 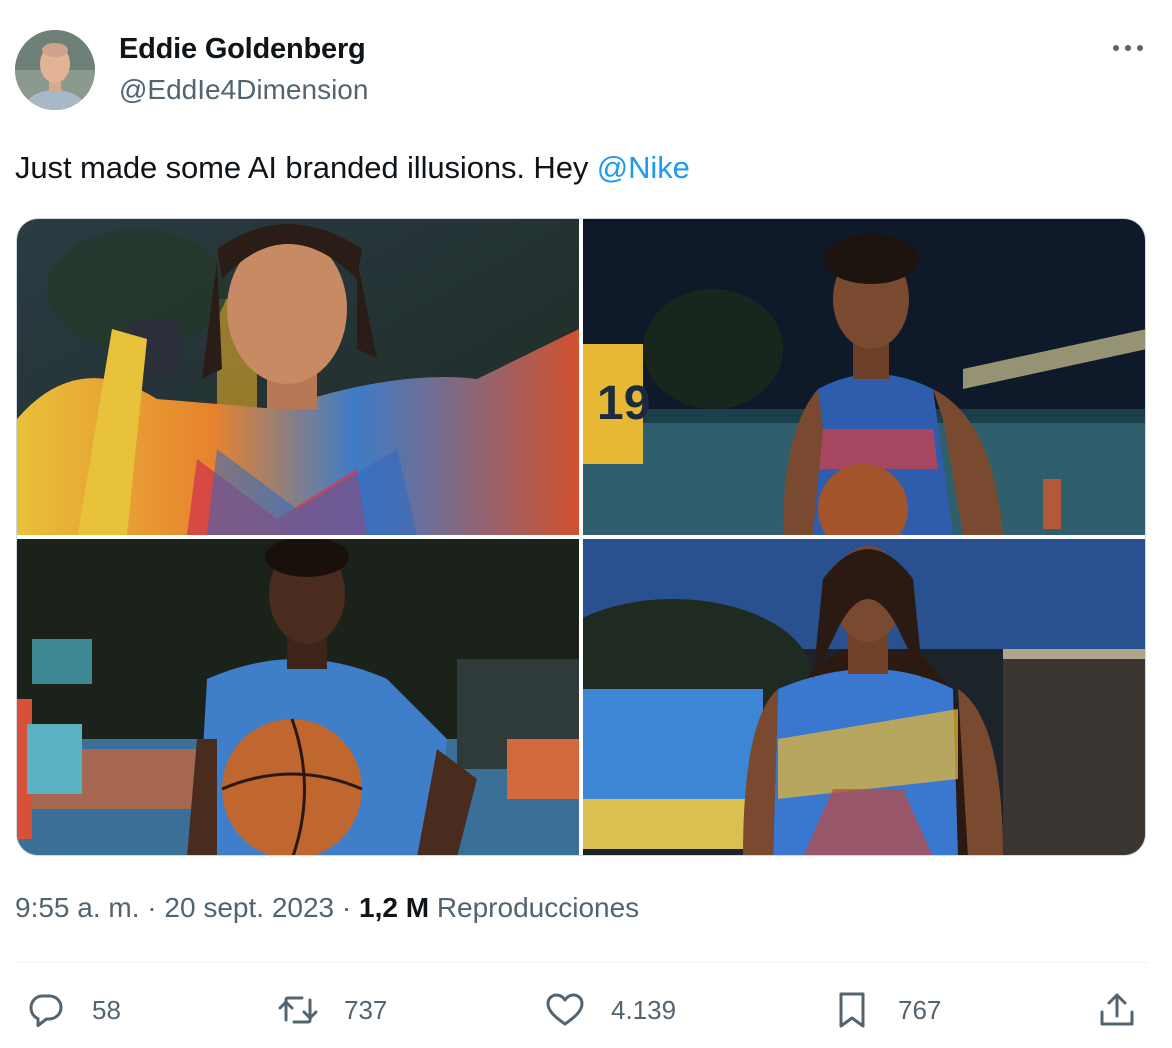 What do you see at coordinates (852, 1010) in the screenshot?
I see `bookmark-icon` at bounding box center [852, 1010].